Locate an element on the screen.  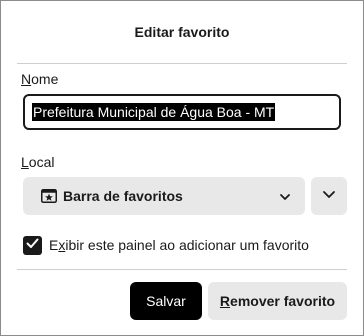
location-label: Local is located at coordinates (38, 162).